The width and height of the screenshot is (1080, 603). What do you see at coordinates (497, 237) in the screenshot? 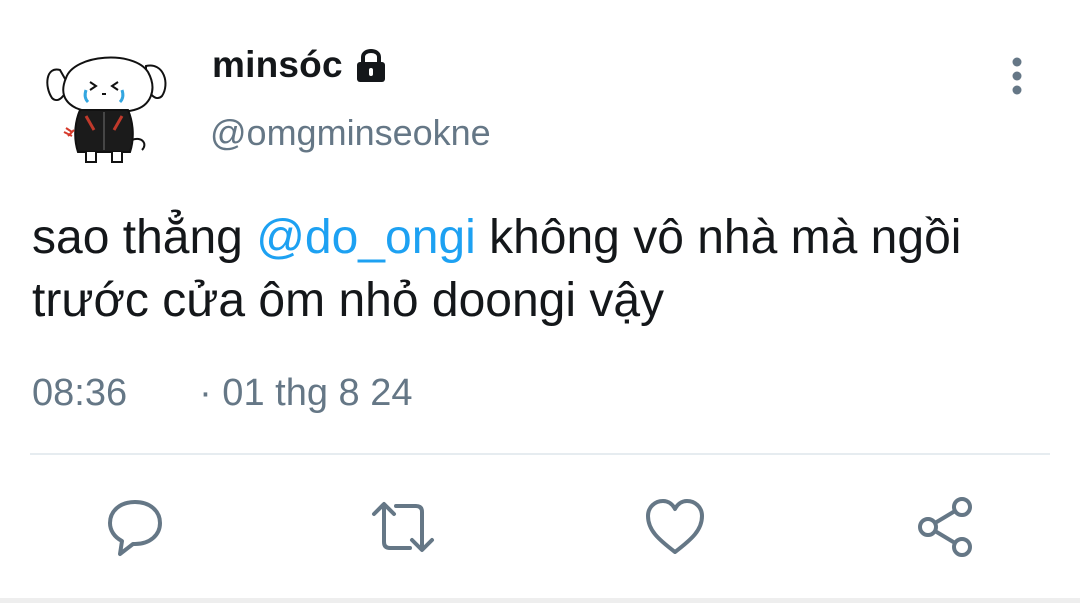
I see `tweet-text-line-1: sao thẳng @do_ongi không vô nhà mà ngồi` at bounding box center [497, 237].